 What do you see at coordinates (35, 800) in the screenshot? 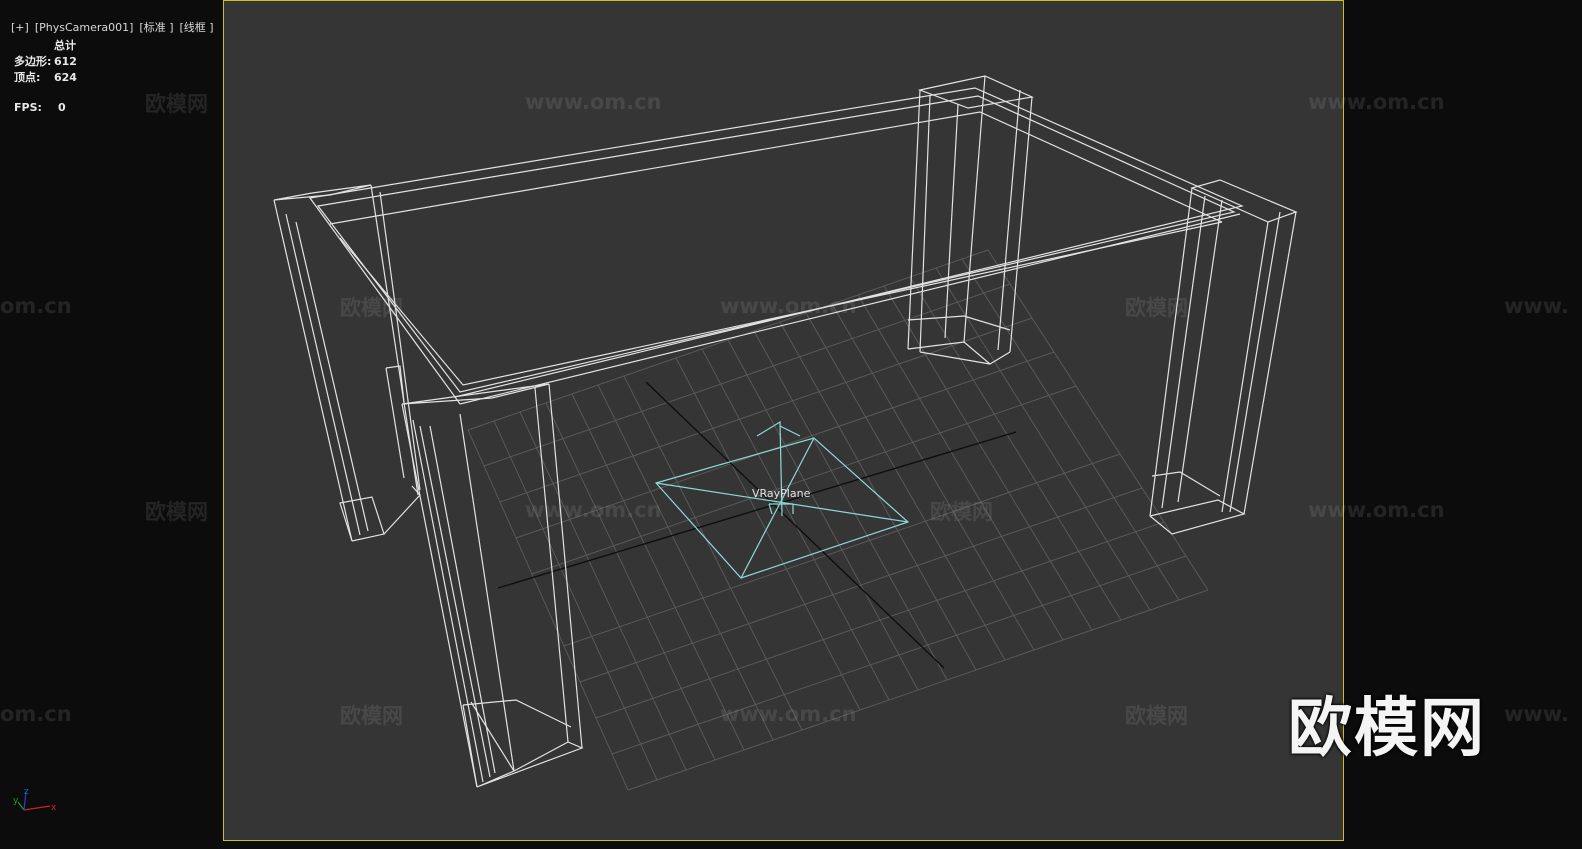
I see `axis-gizmo: x y z` at bounding box center [35, 800].